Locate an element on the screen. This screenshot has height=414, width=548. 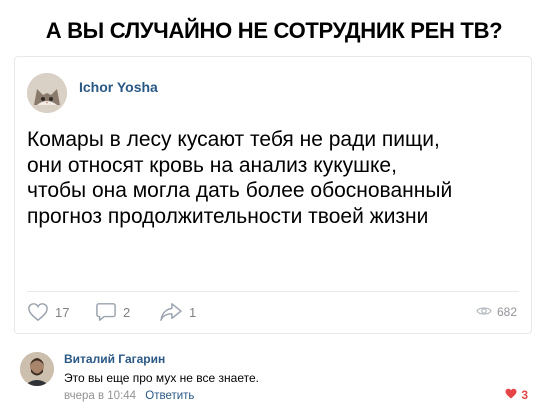
comment-like-count: 3 is located at coordinates (524, 395).